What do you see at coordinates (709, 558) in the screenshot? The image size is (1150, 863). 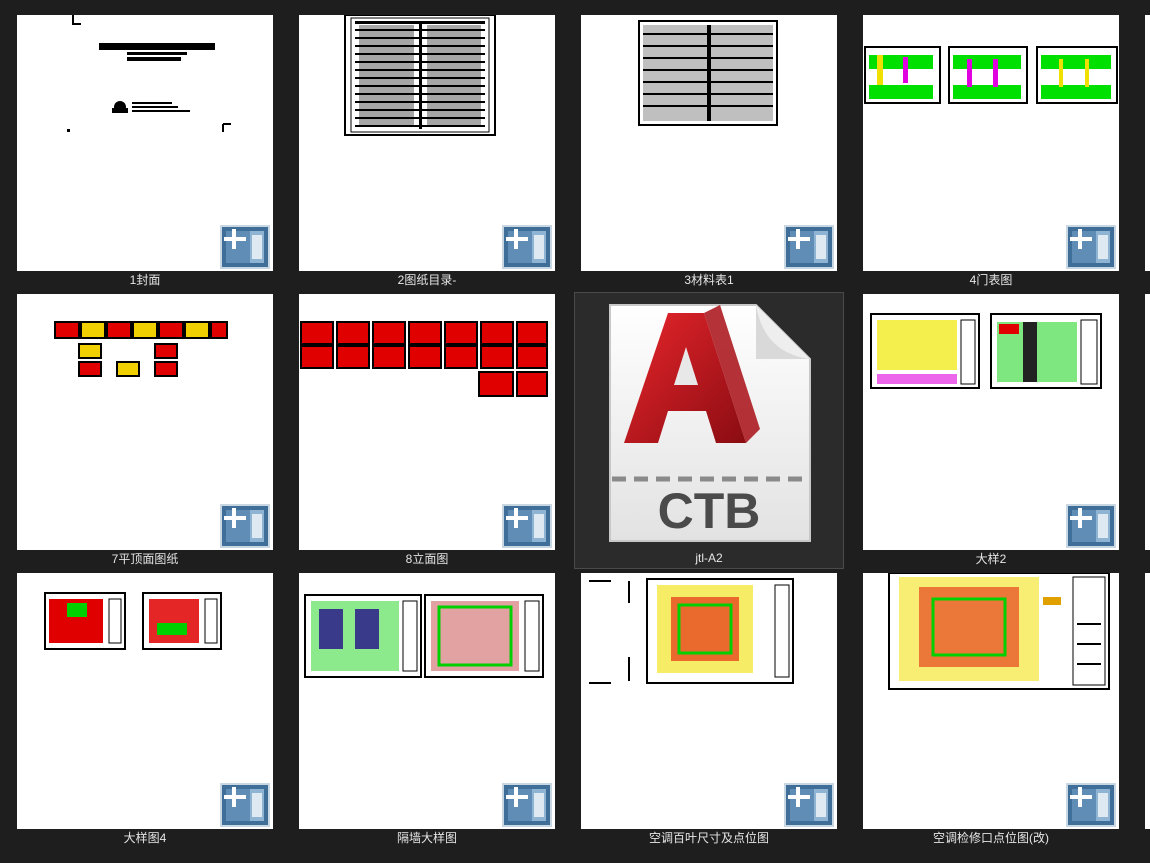 I see `file-name: jtl-A2` at bounding box center [709, 558].